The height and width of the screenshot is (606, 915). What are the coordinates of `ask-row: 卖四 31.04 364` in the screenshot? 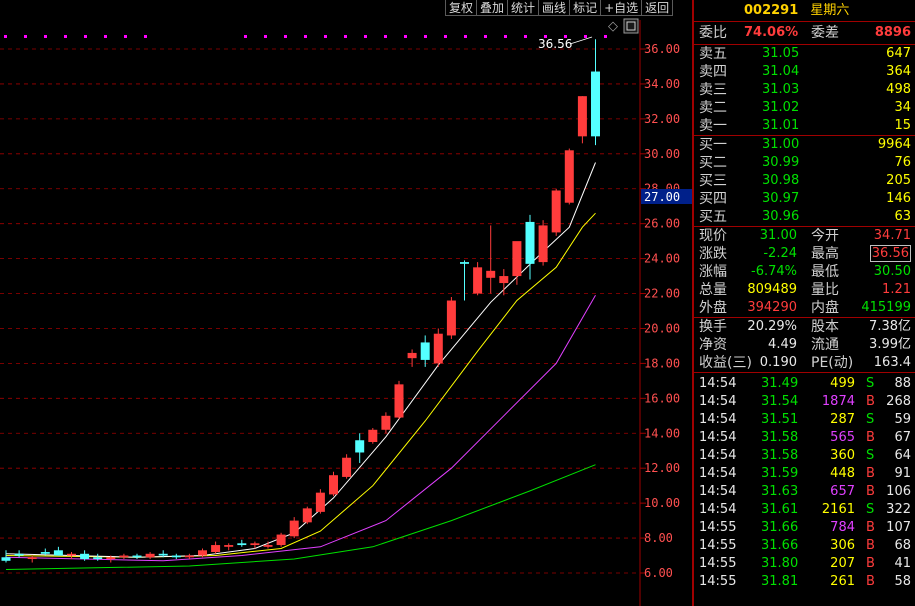 It's located at (804, 72).